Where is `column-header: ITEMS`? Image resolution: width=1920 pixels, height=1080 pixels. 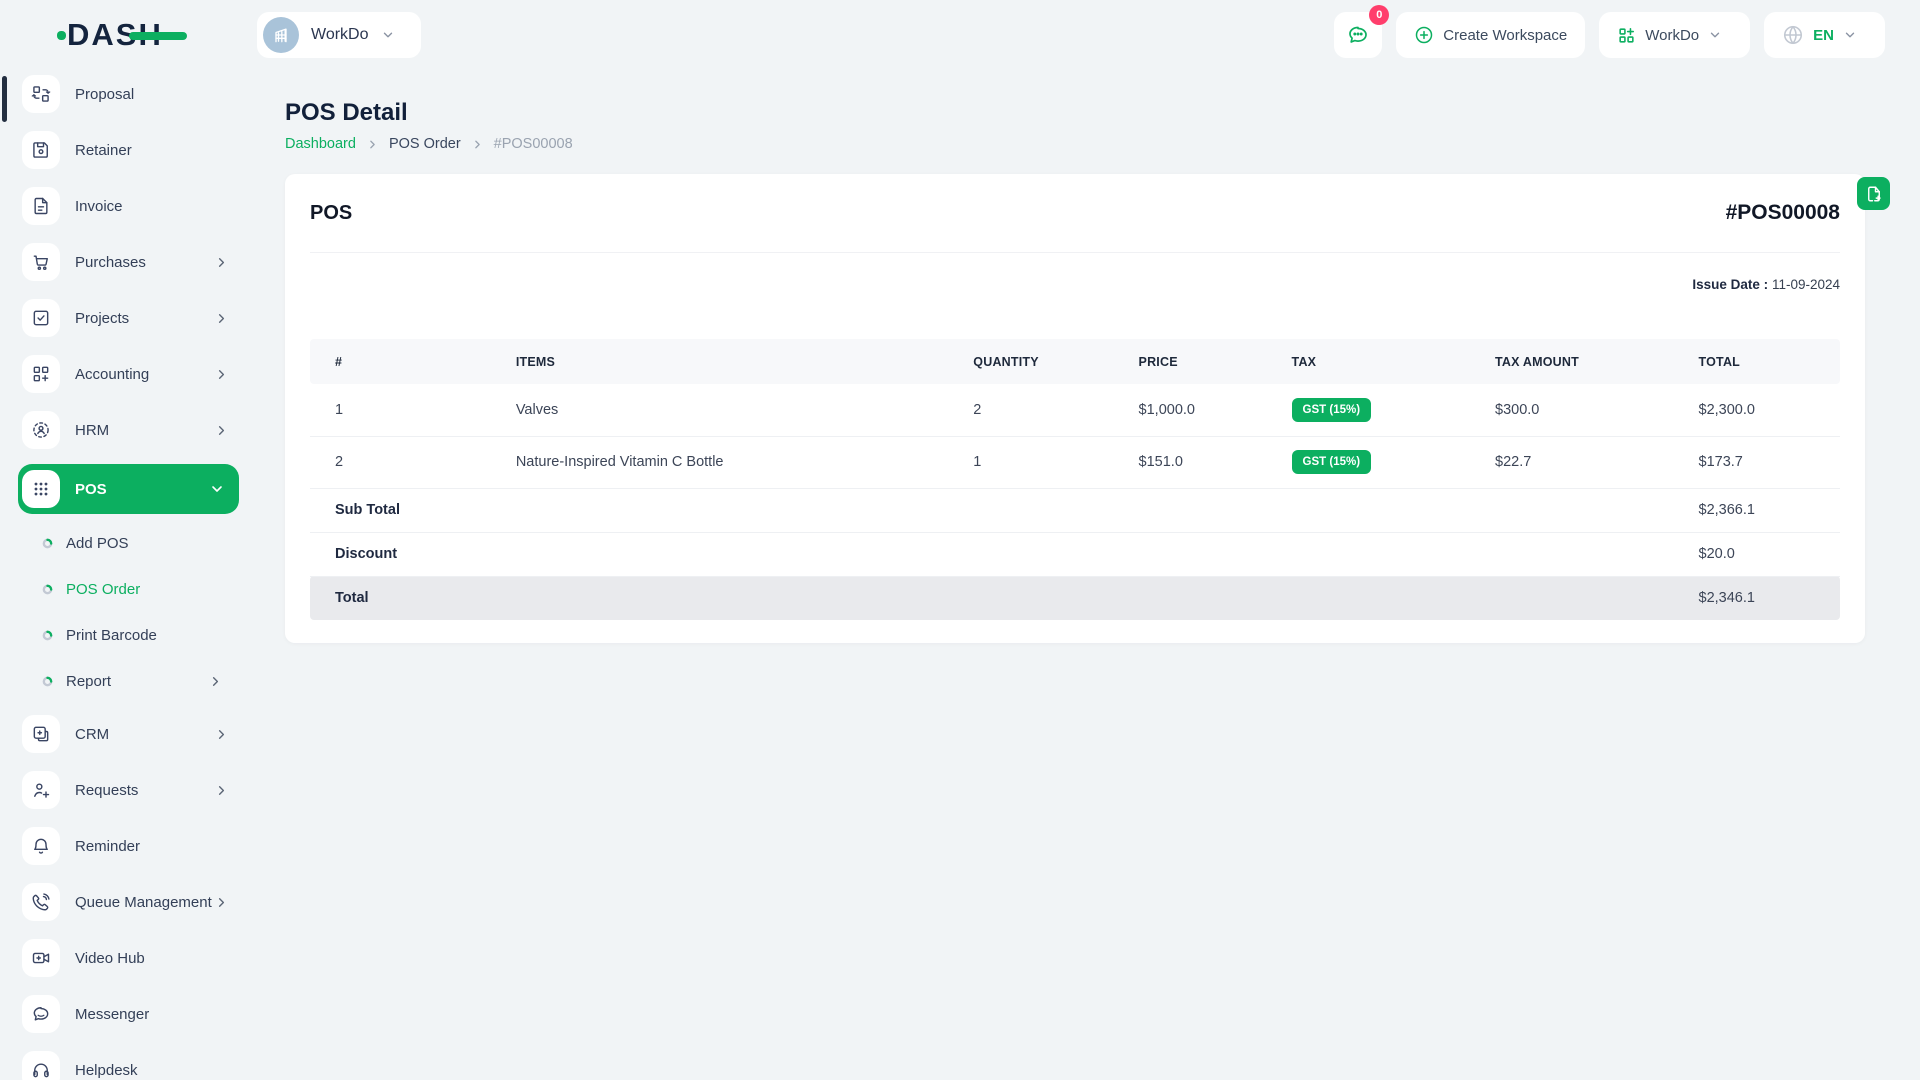
column-header: ITEMS is located at coordinates (734, 361).